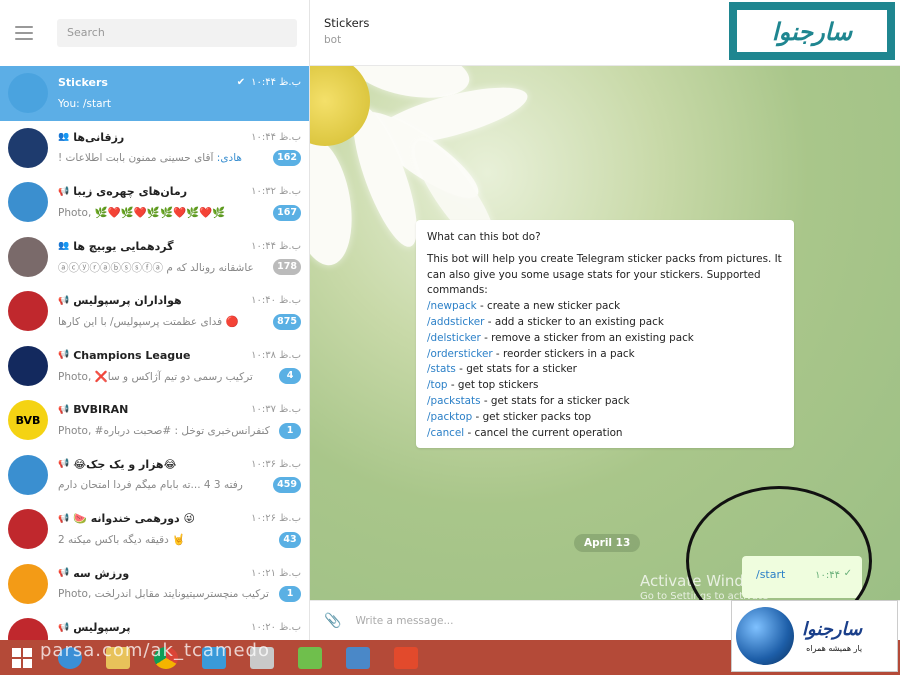  What do you see at coordinates (484, 237) in the screenshot?
I see `bot-info-question: What can this bot do?` at bounding box center [484, 237].